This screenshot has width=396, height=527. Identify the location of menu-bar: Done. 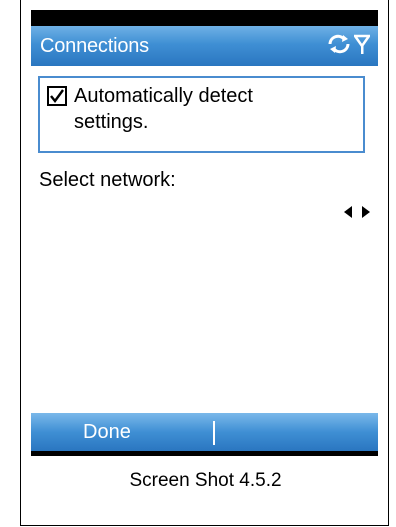
(204, 432).